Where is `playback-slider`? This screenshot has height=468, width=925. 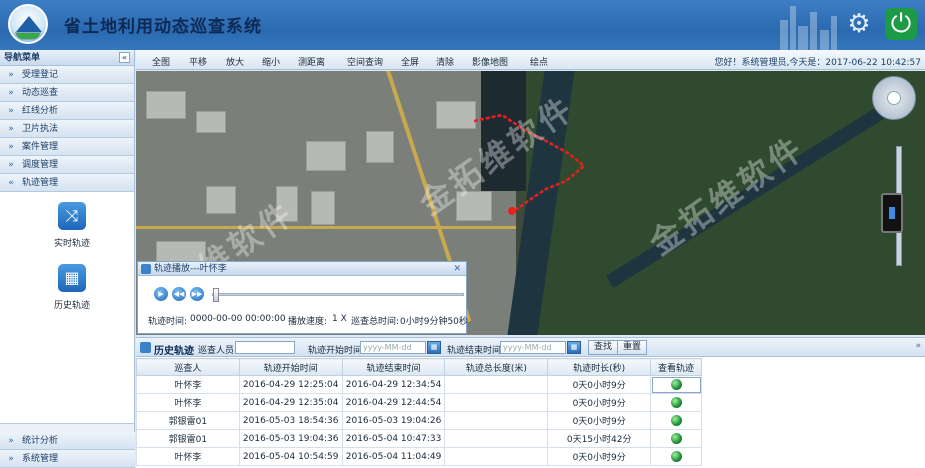
playback-slider is located at coordinates (338, 295).